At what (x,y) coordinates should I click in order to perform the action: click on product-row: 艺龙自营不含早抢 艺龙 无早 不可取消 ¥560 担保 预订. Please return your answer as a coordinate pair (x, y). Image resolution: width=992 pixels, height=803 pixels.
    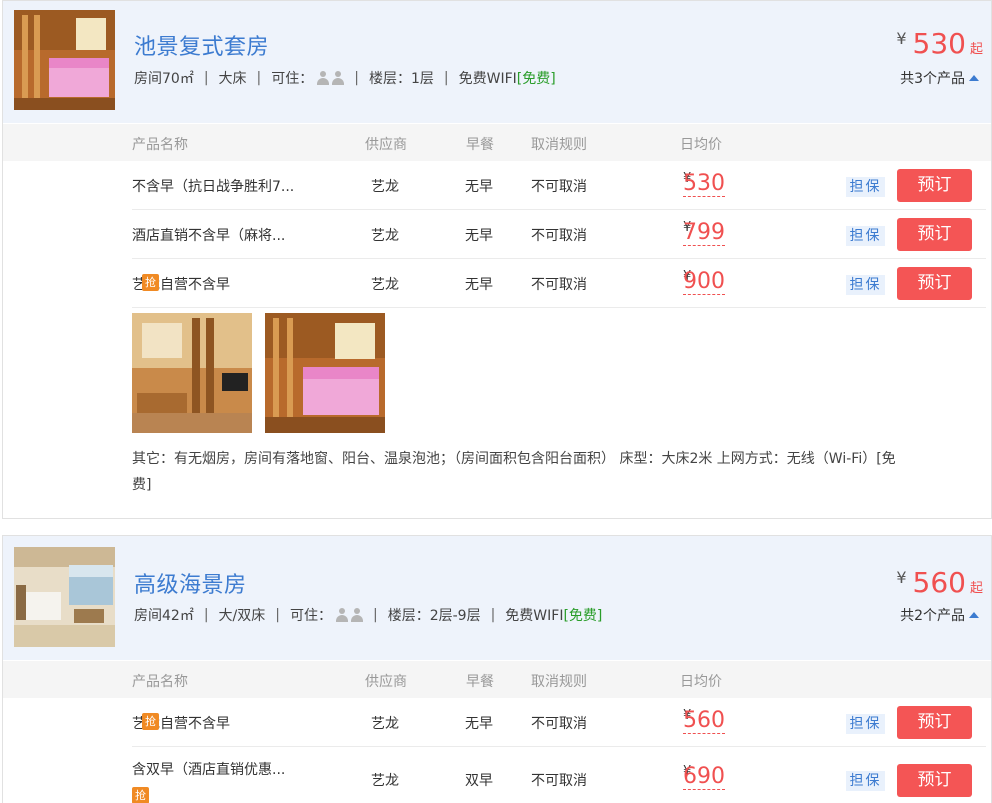
    Looking at the image, I should click on (559, 722).